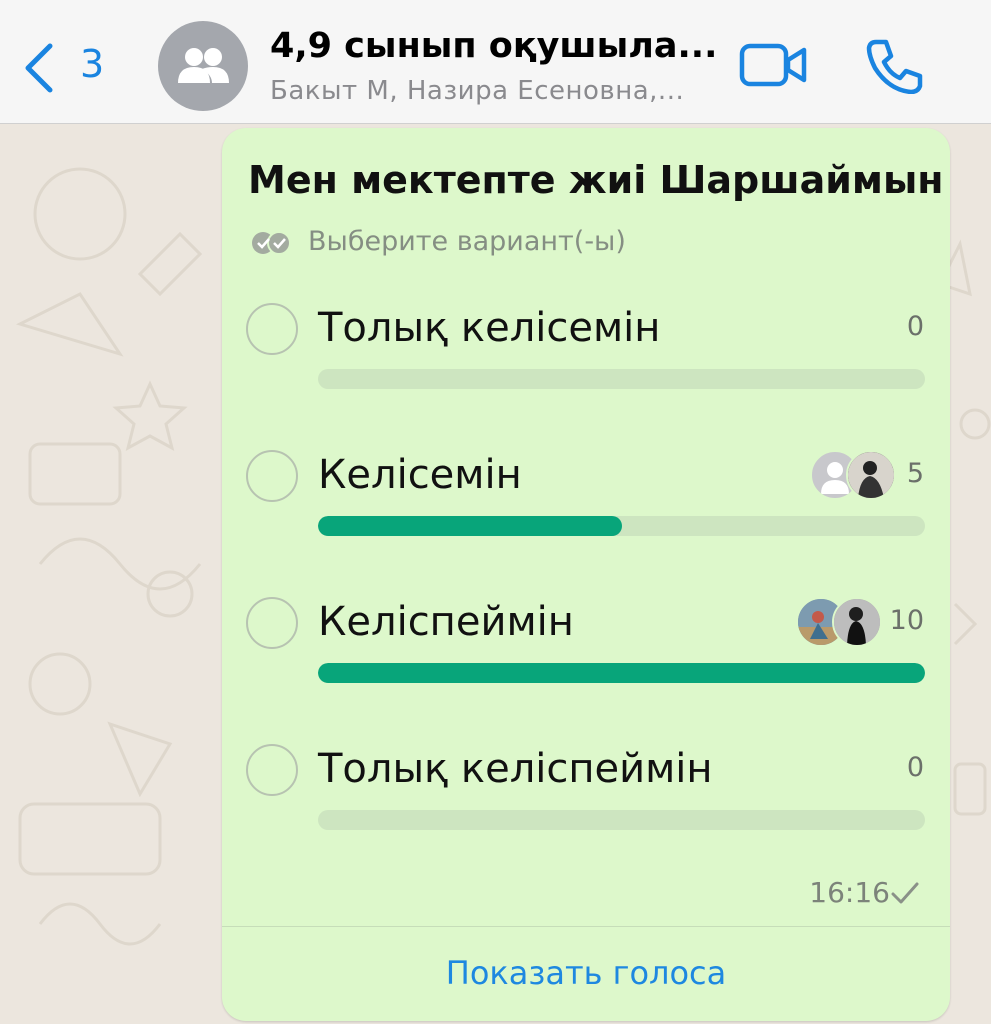 The height and width of the screenshot is (1024, 991). Describe the element at coordinates (586, 652) in the screenshot. I see `poll-option: Келіспеймін 10` at that location.